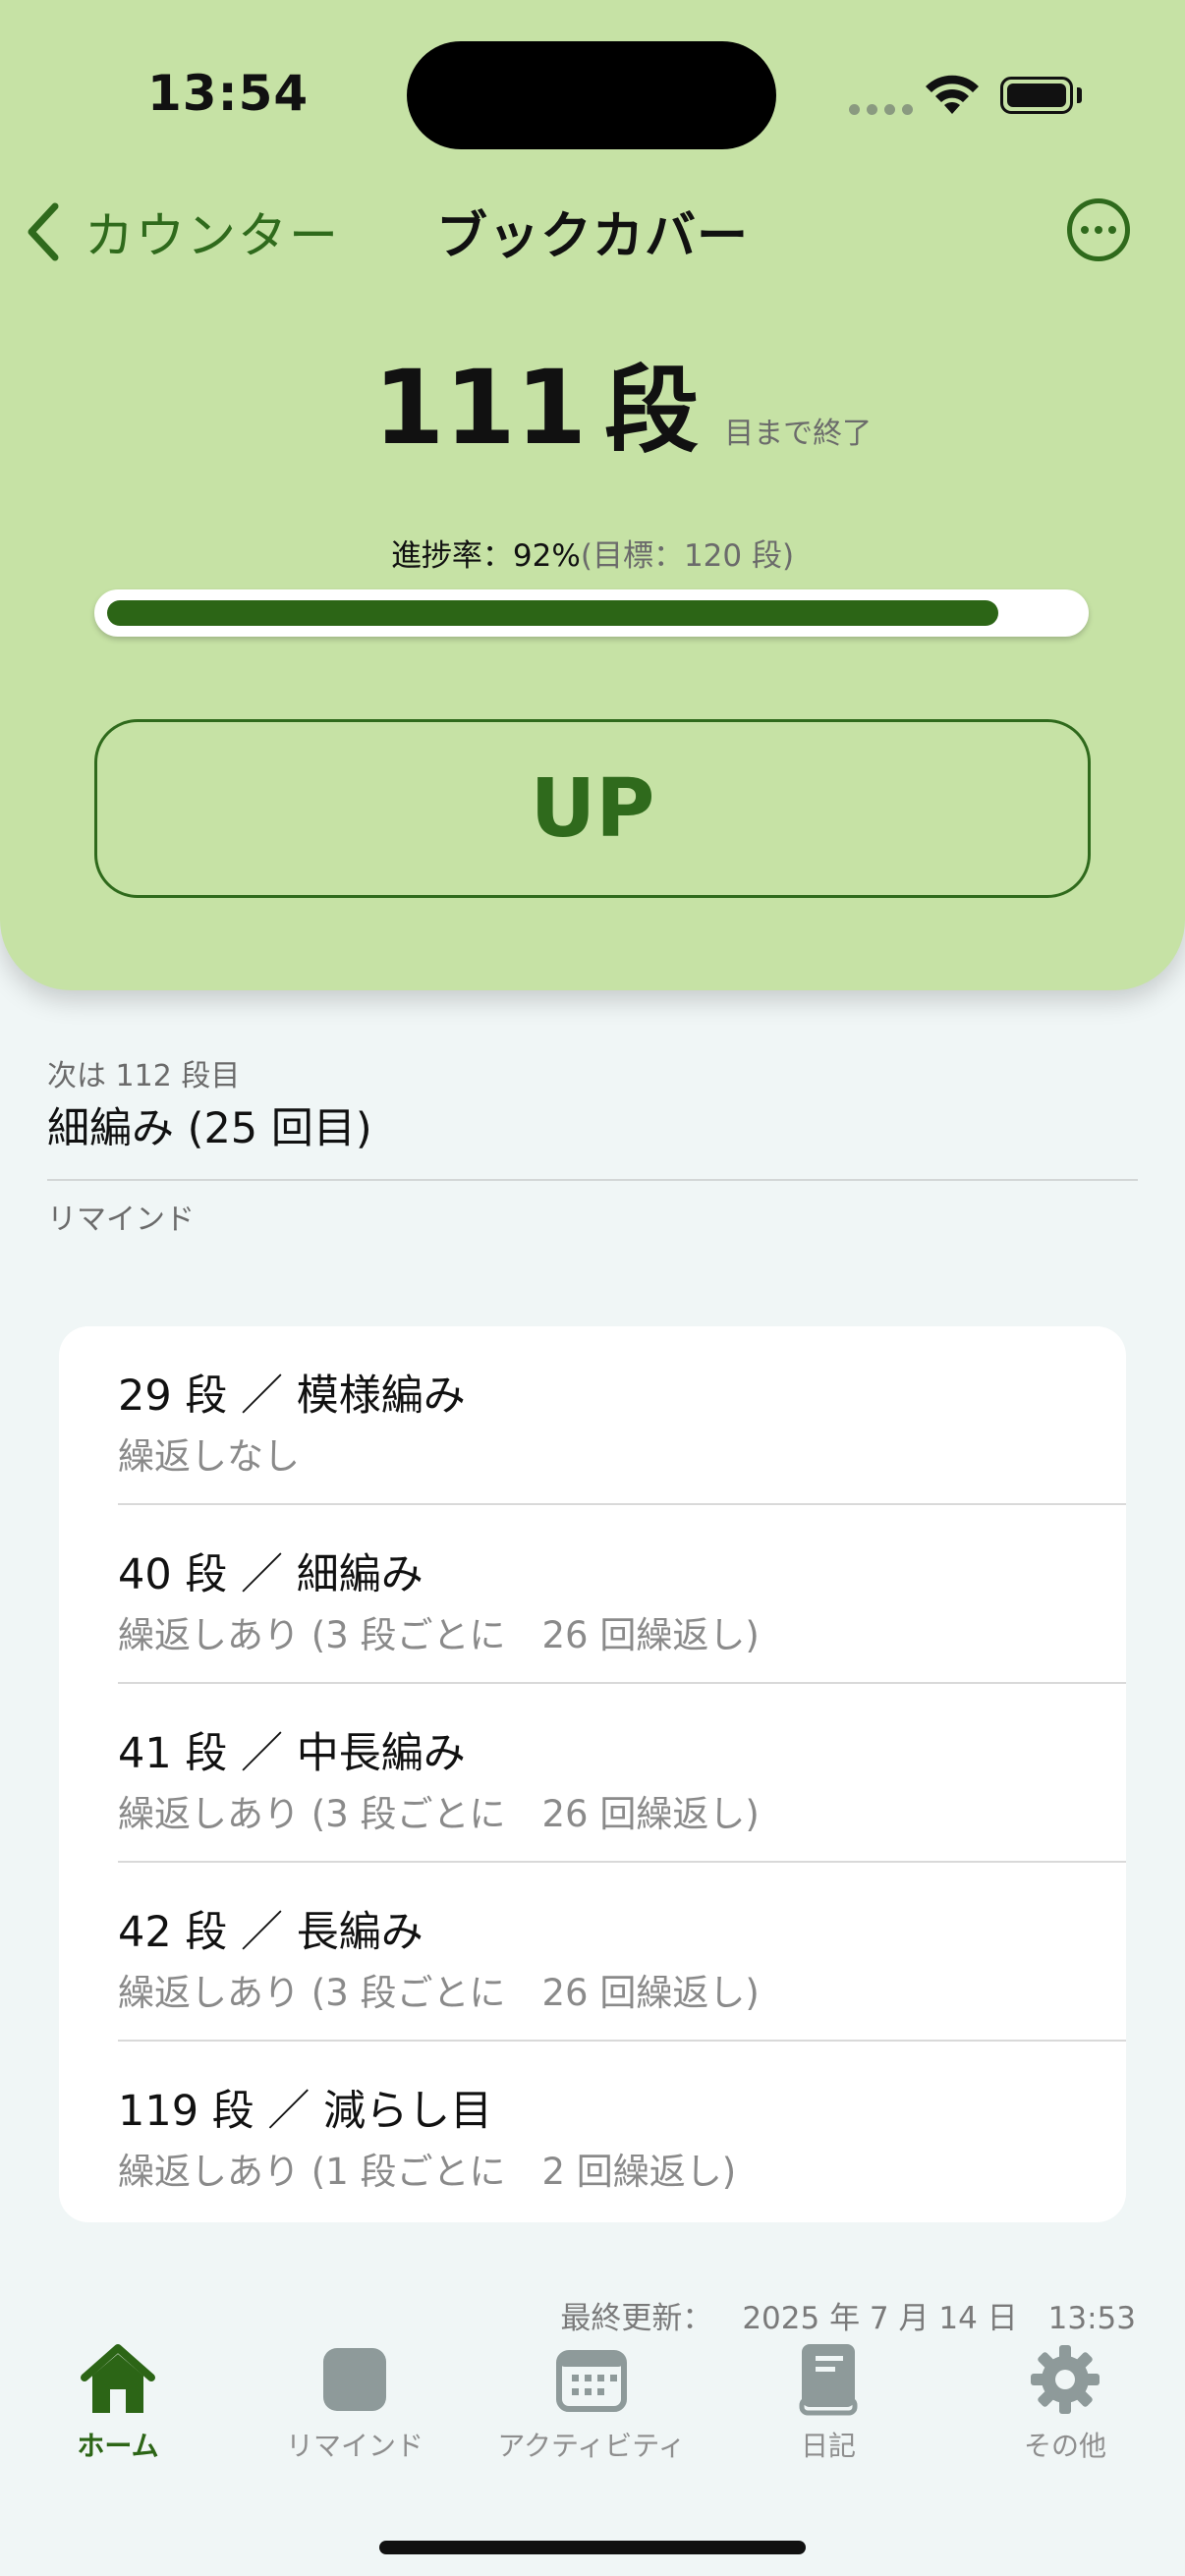  What do you see at coordinates (828, 2446) in the screenshot?
I see `tab-diary-label: 日記` at bounding box center [828, 2446].